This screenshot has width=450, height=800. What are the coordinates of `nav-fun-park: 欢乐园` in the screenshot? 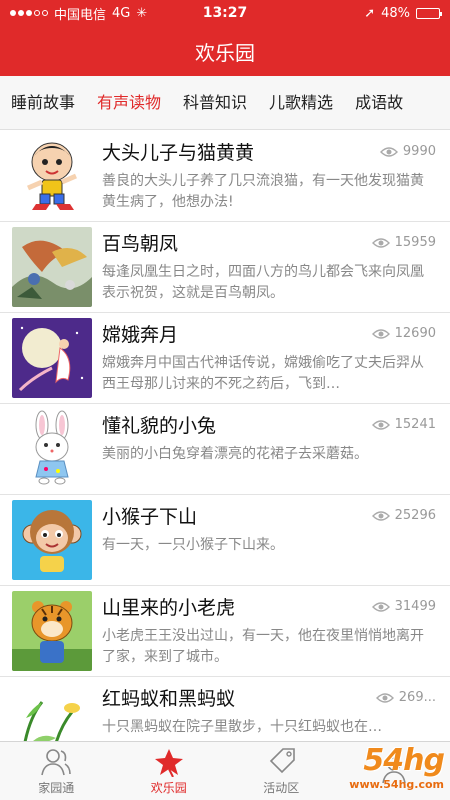 It's located at (169, 771).